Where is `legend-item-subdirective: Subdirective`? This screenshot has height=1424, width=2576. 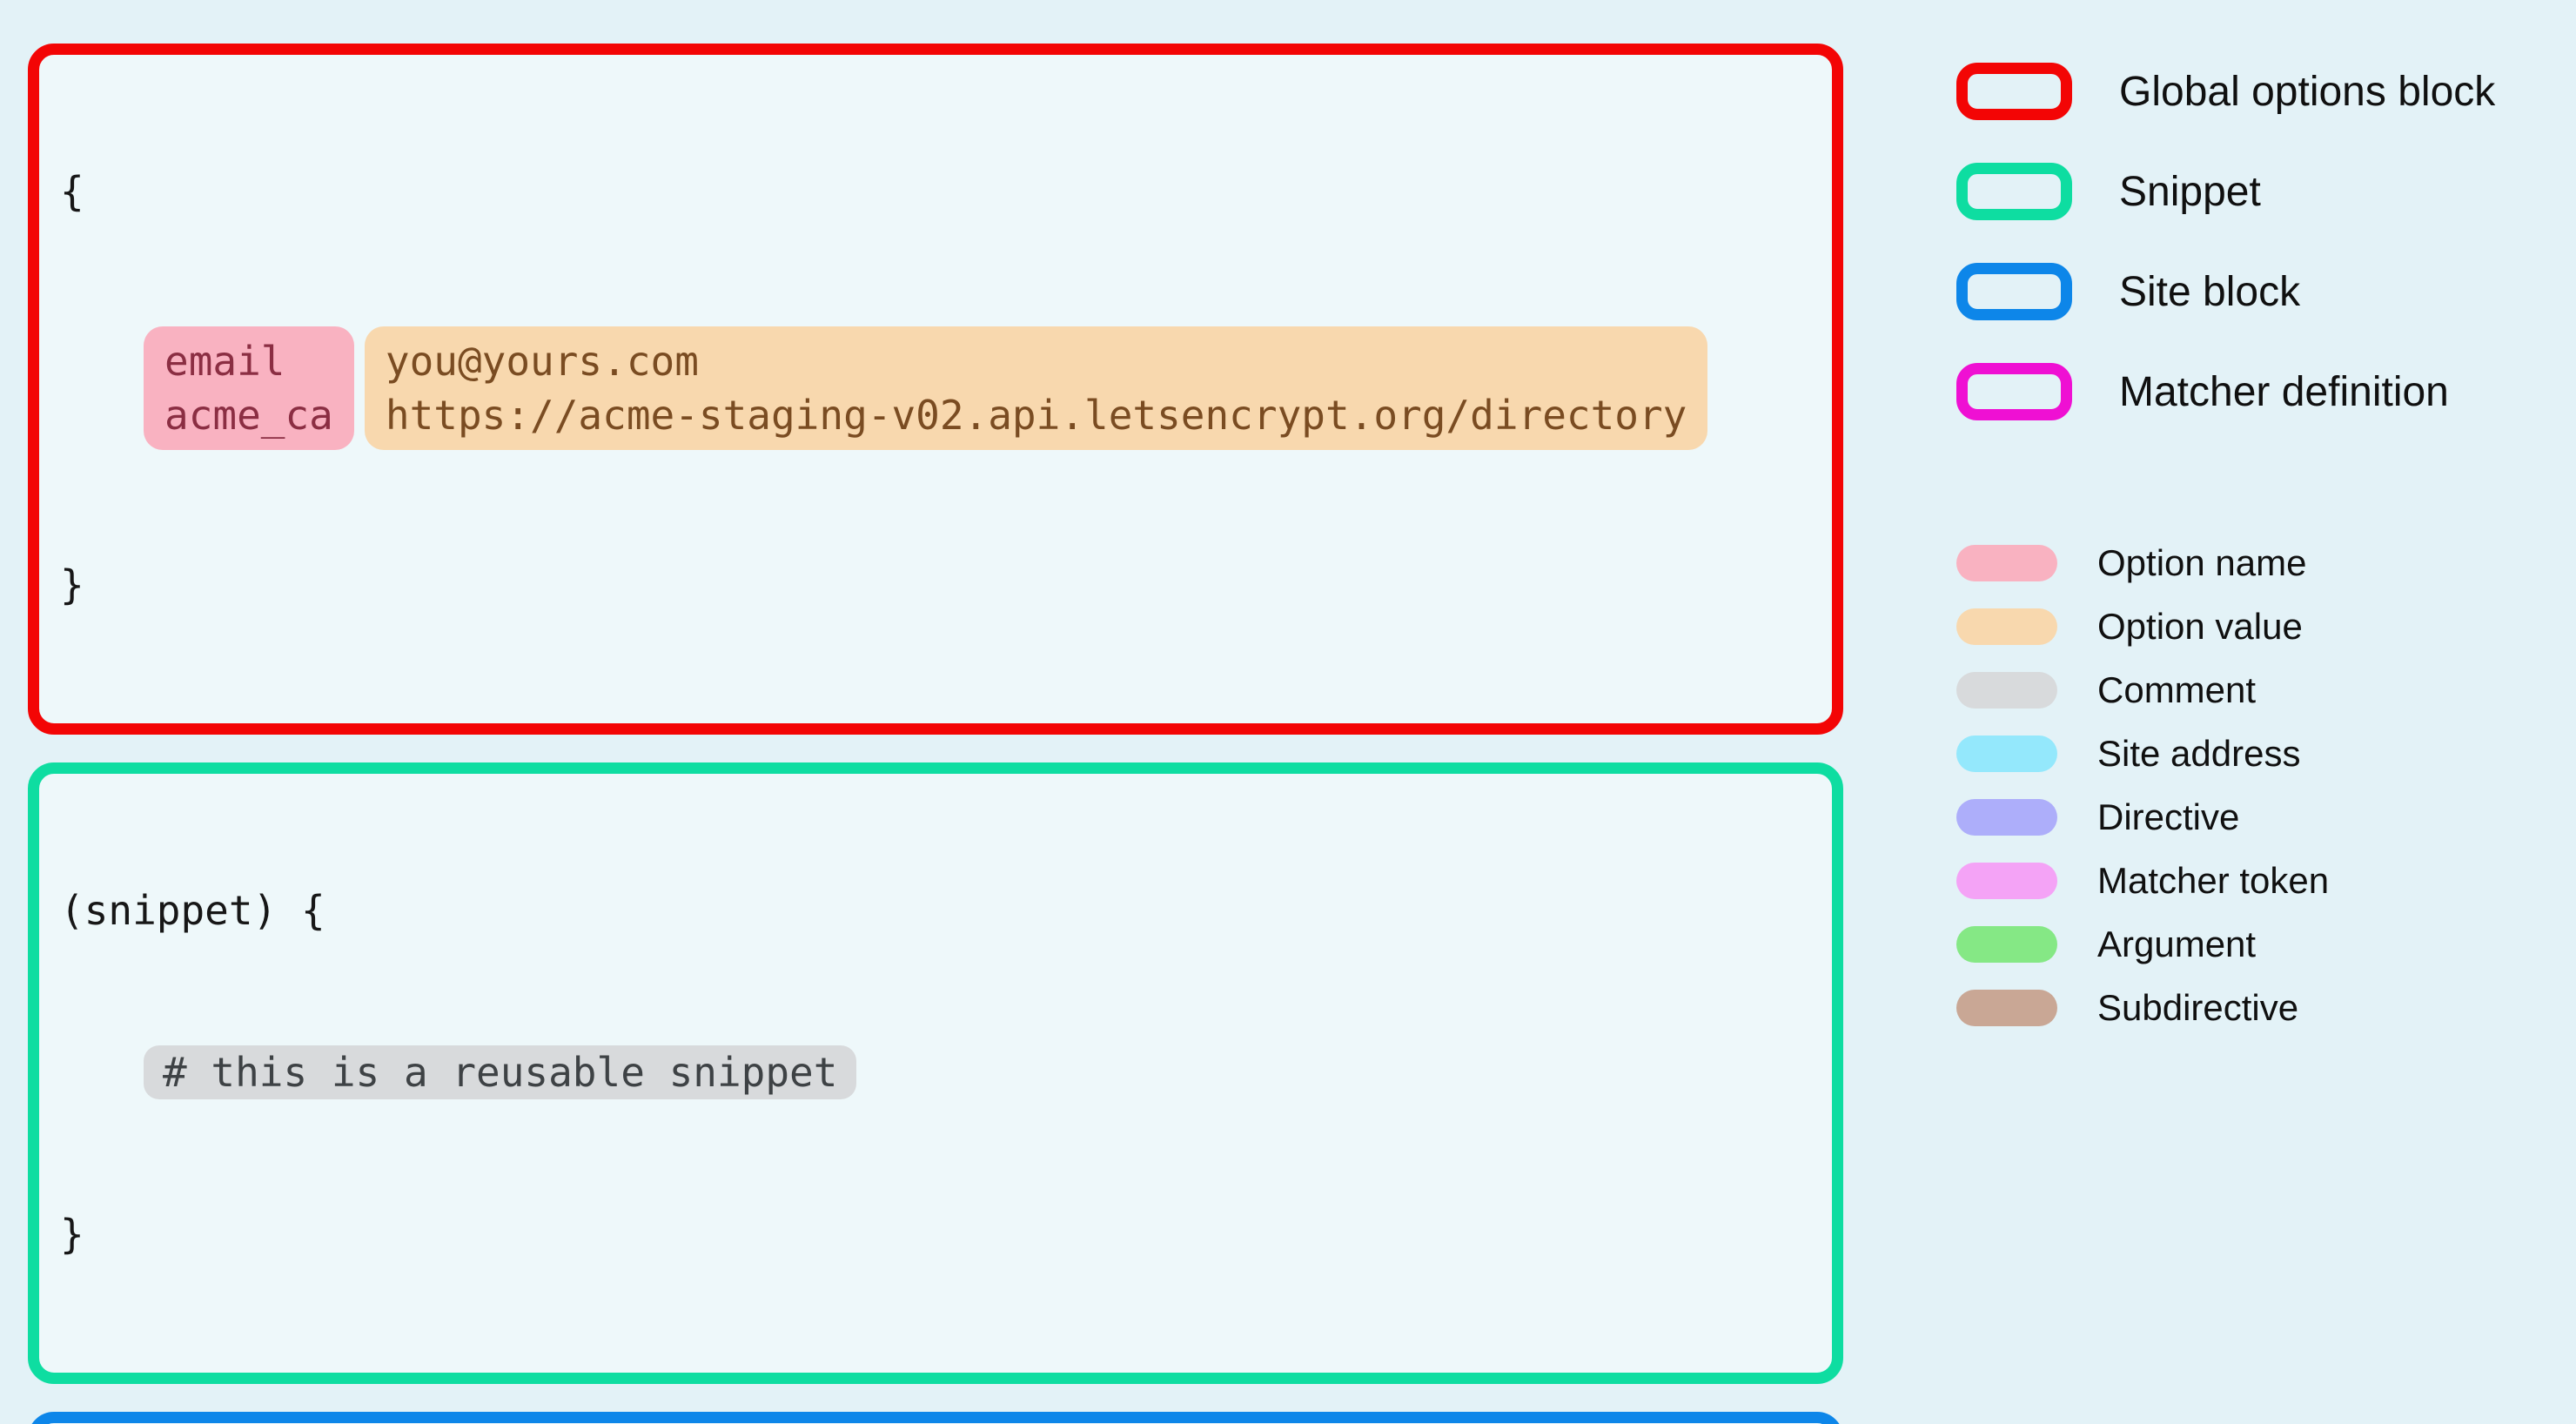
legend-item-subdirective: Subdirective is located at coordinates (2225, 1008).